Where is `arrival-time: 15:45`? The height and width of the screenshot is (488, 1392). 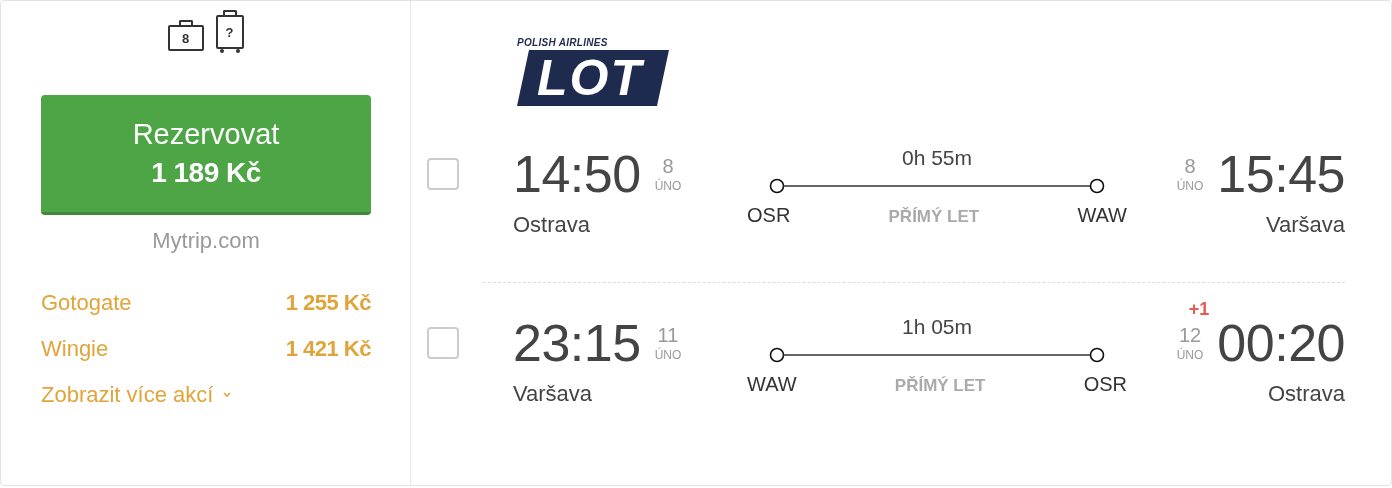 arrival-time: 15:45 is located at coordinates (1281, 174).